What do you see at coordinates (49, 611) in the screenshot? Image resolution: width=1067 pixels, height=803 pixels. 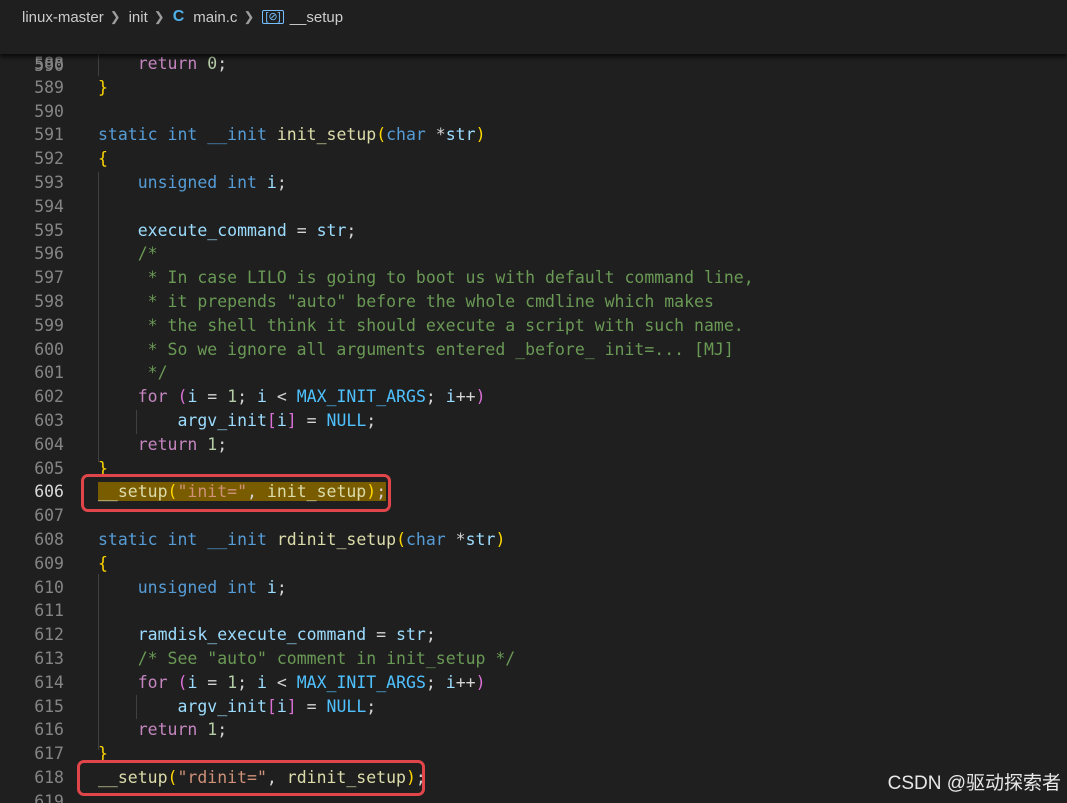 I see `line-number: 611` at bounding box center [49, 611].